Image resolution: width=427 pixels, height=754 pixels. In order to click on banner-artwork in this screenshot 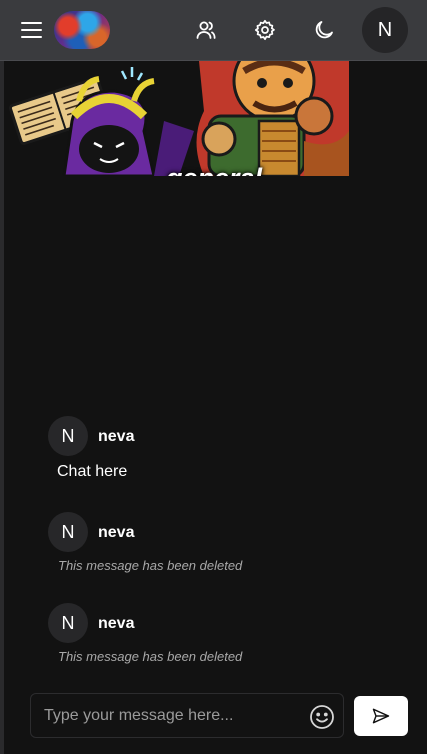, I will do `click(178, 118)`.